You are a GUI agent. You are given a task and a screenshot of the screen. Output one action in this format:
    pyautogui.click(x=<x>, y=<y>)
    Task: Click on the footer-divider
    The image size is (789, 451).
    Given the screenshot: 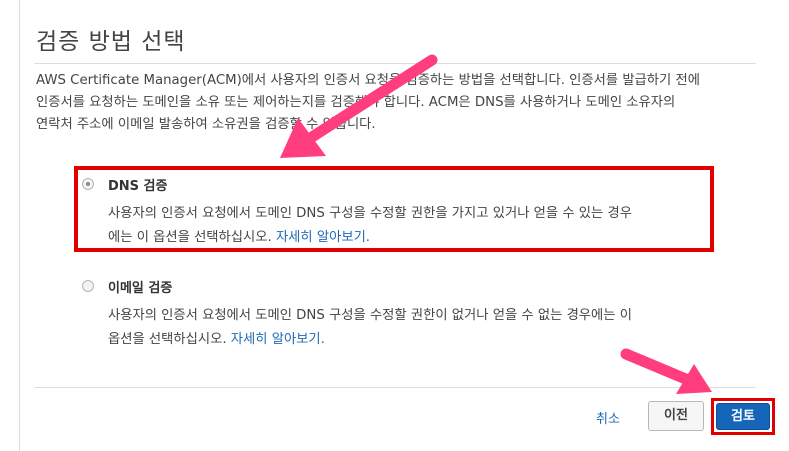 What is the action you would take?
    pyautogui.click(x=395, y=387)
    